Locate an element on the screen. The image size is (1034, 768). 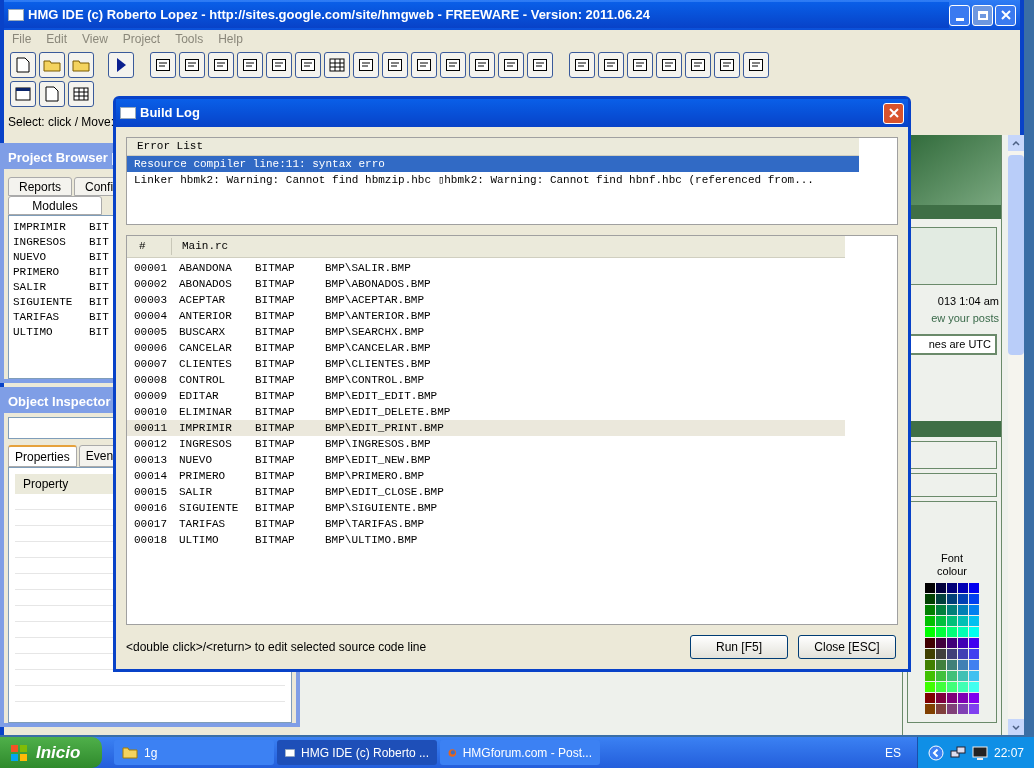
module-name: INGRESOS is located at coordinates (51, 242).